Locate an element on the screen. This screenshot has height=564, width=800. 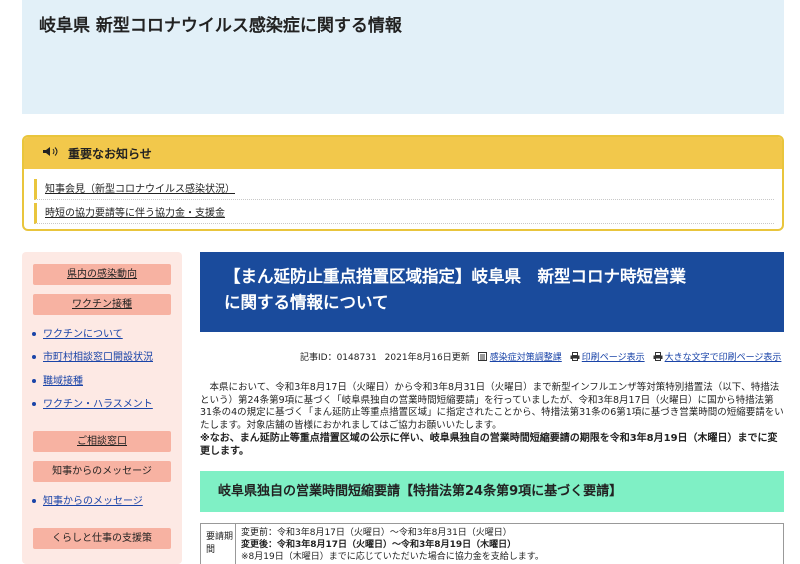
site-title: 岐阜県 新型コロナウイルス感染症に関する情報 is located at coordinates (220, 26).